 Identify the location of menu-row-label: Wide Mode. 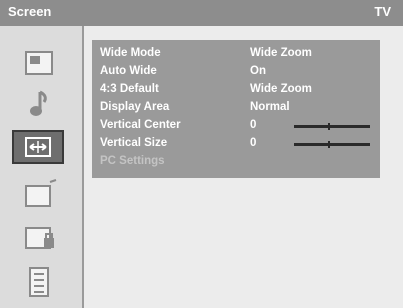
(130, 53).